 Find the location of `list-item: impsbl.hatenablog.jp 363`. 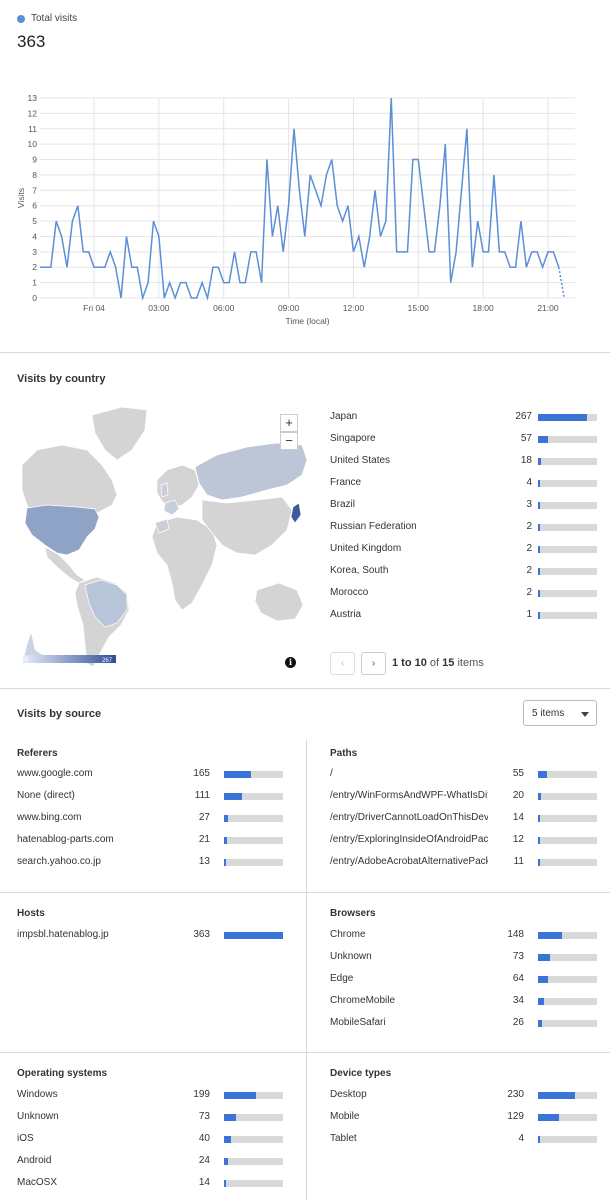

list-item: impsbl.hatenablog.jp 363 is located at coordinates (150, 936).